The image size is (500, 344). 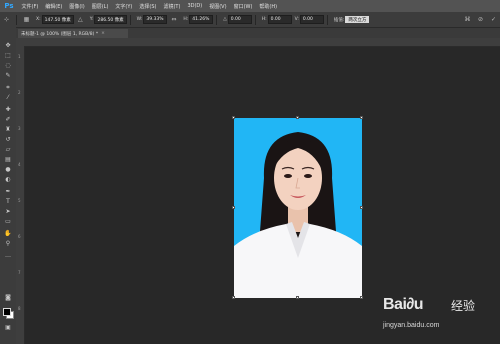 What do you see at coordinates (6, 19) in the screenshot?
I see `transform-tool-icon: ⊹` at bounding box center [6, 19].